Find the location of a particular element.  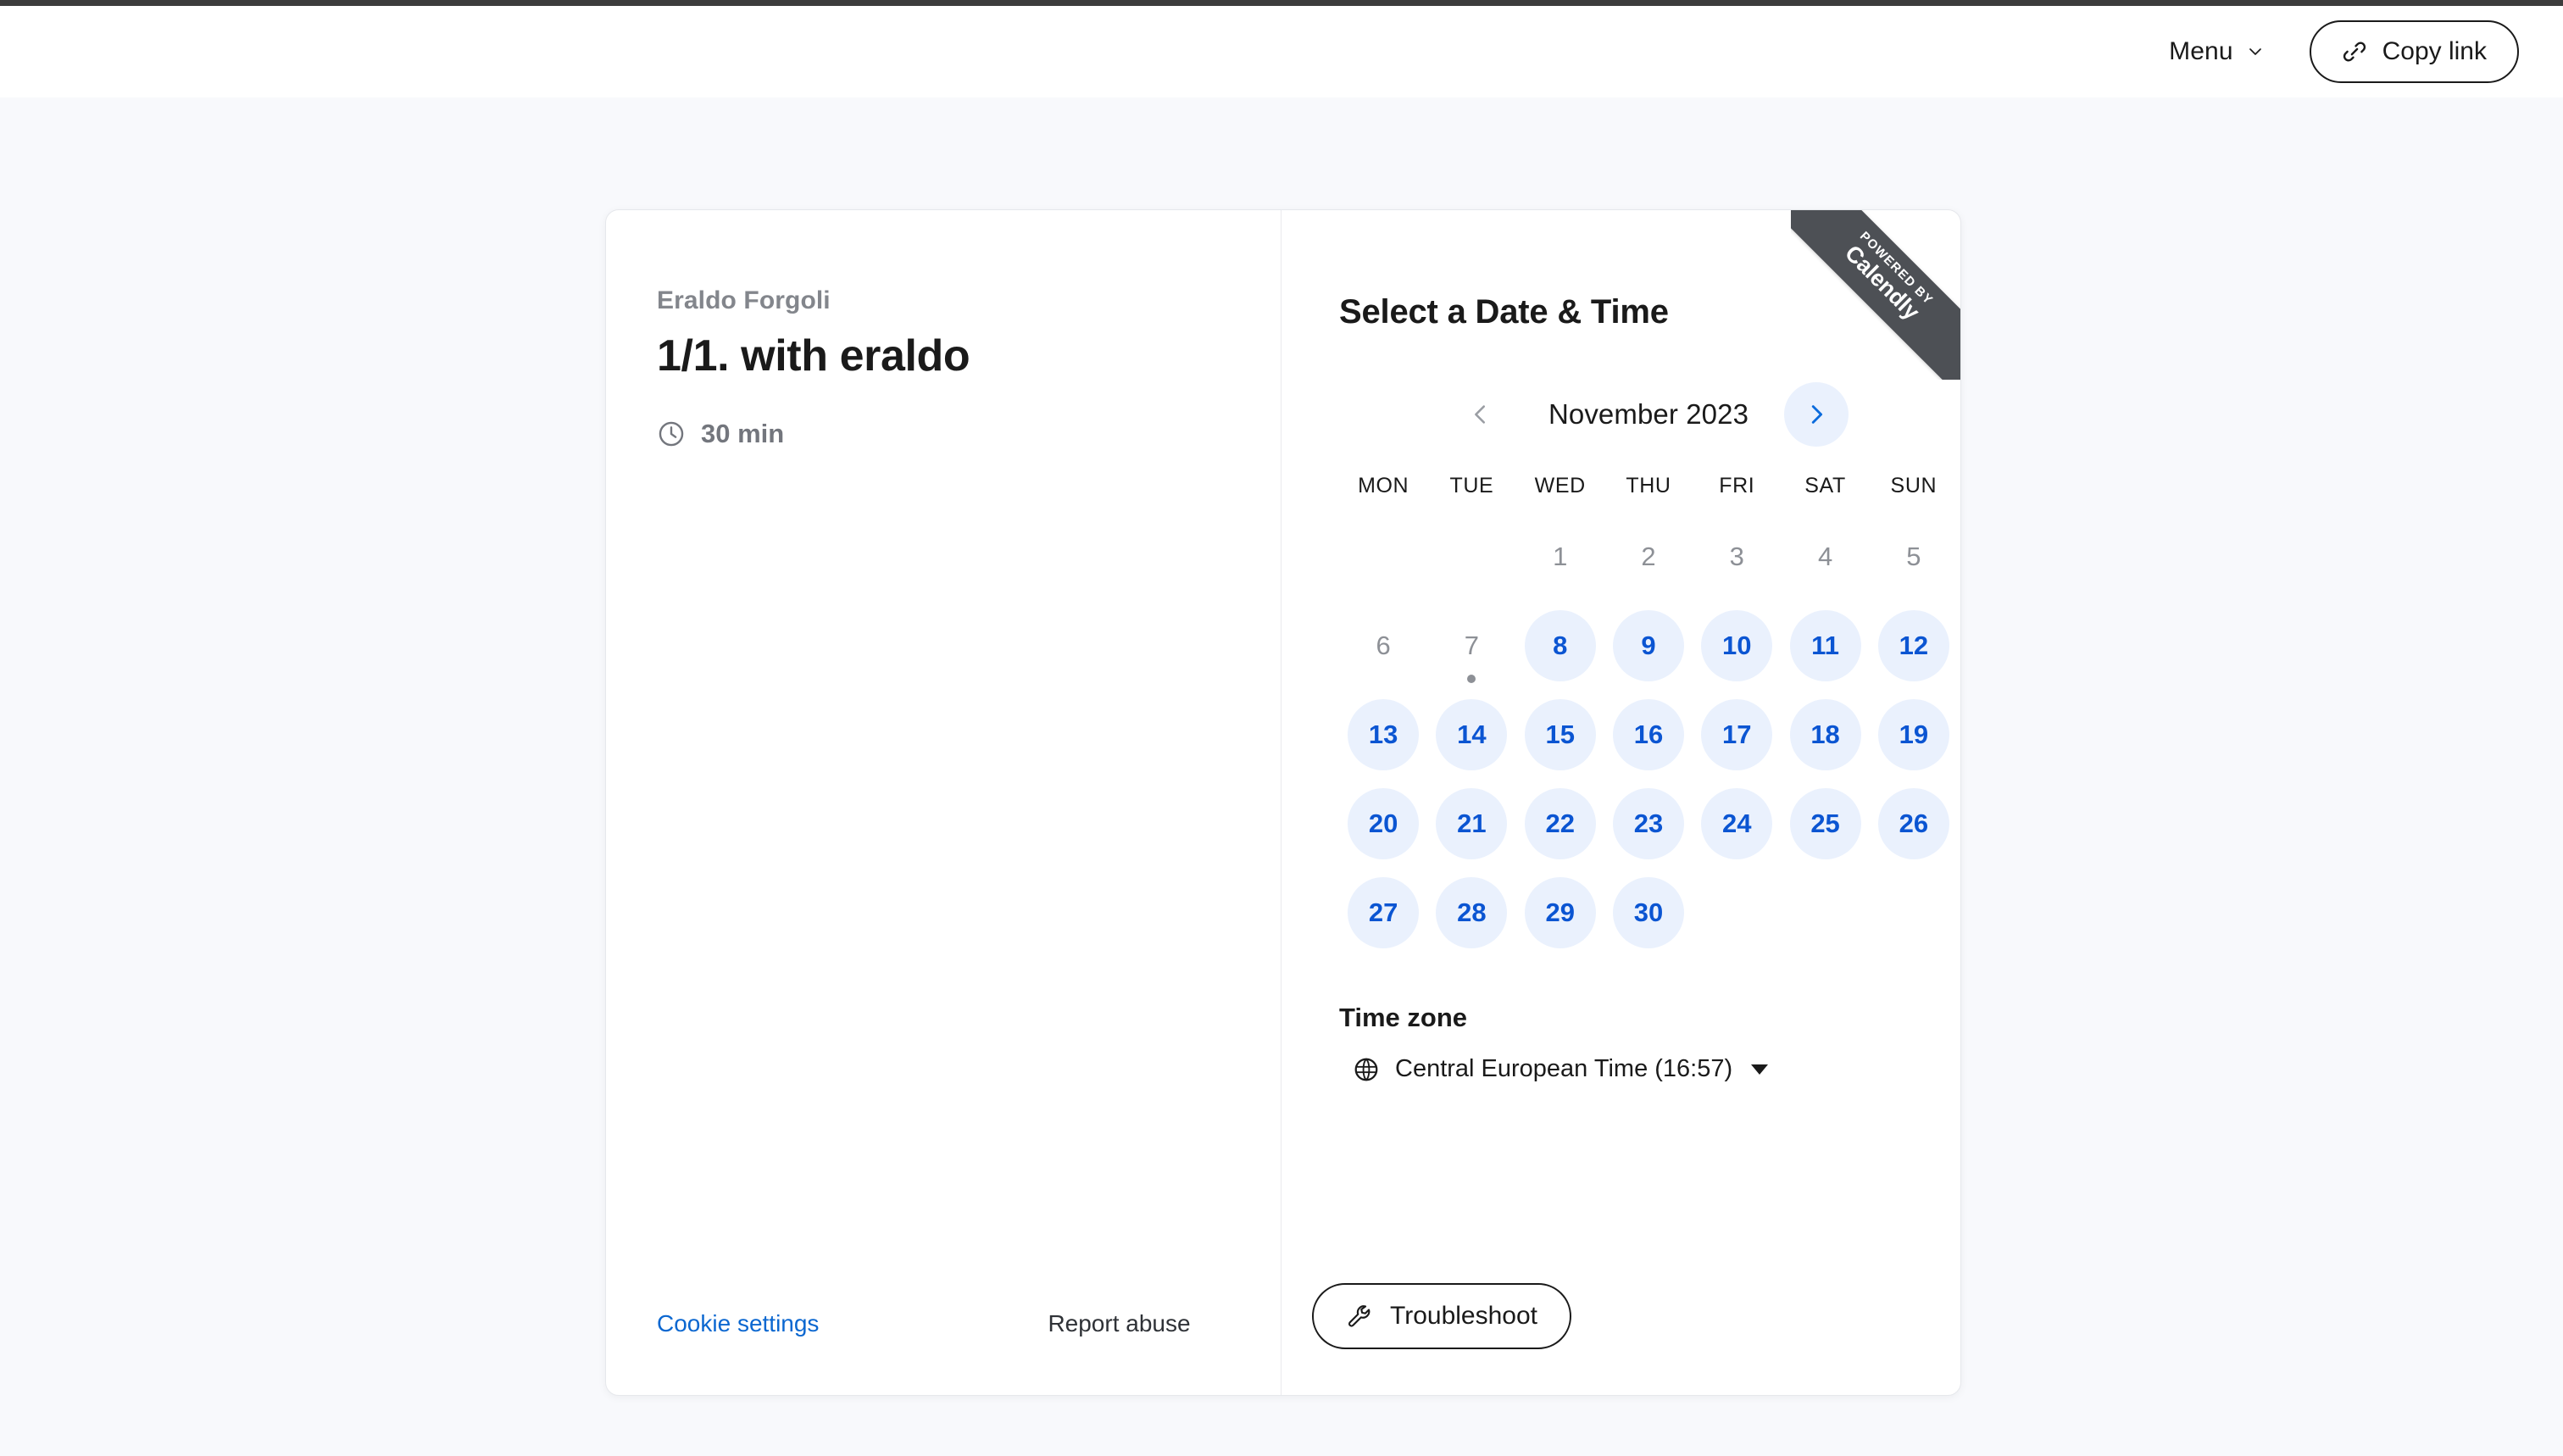

calendar-day-cell: 6 is located at coordinates (1383, 646).